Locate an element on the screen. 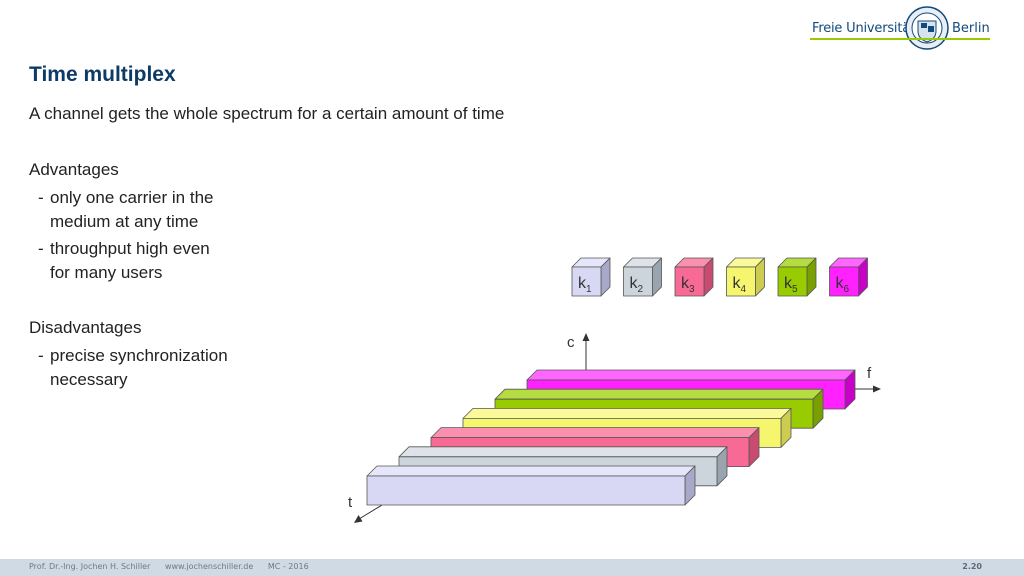  t-axis-label: t is located at coordinates (350, 502).